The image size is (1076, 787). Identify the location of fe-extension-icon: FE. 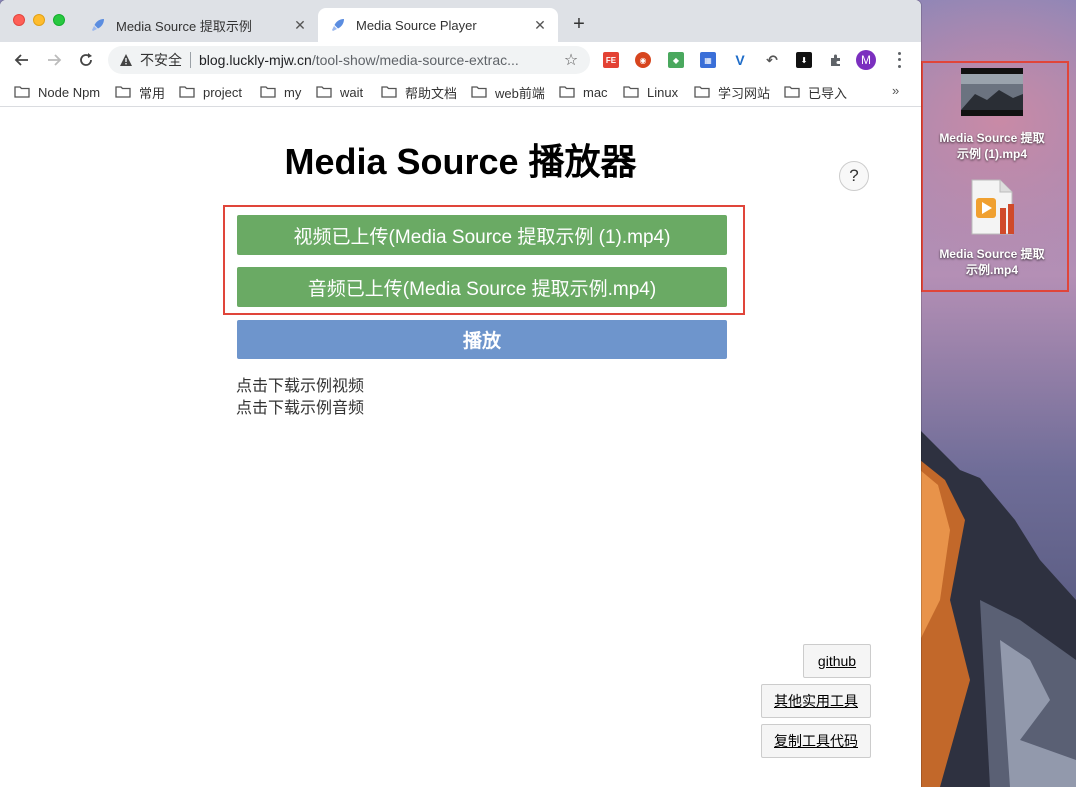
(611, 60).